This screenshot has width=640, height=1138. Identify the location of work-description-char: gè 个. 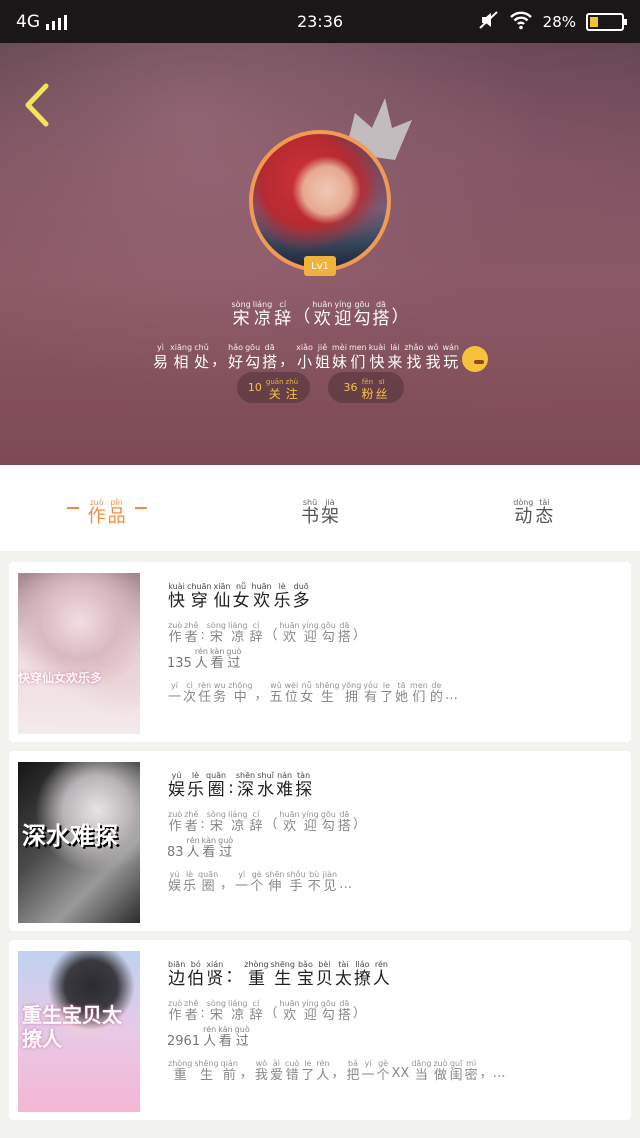
(257, 882).